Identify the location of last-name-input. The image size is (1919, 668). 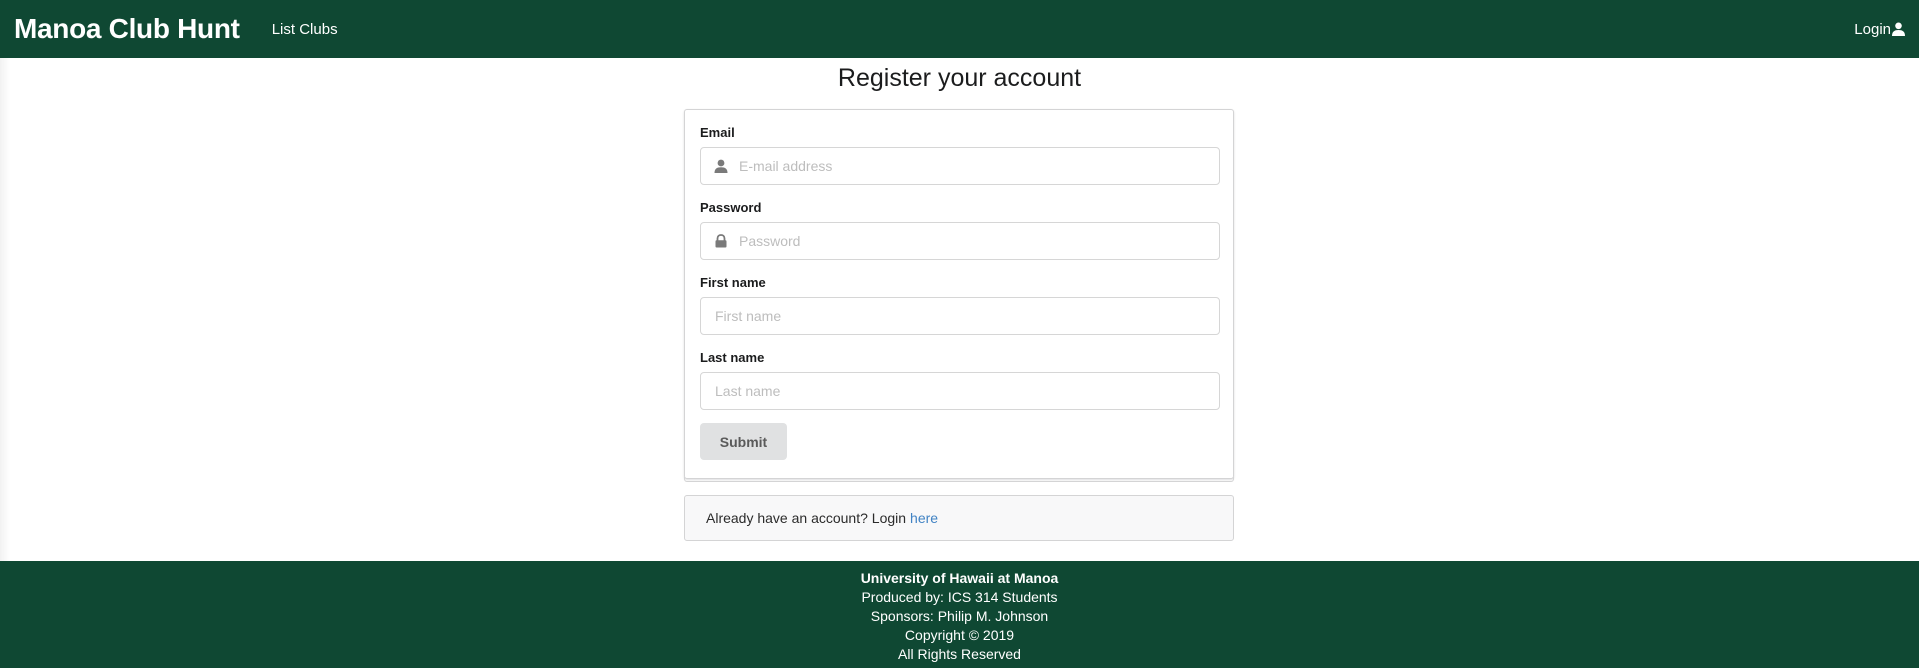
(960, 391).